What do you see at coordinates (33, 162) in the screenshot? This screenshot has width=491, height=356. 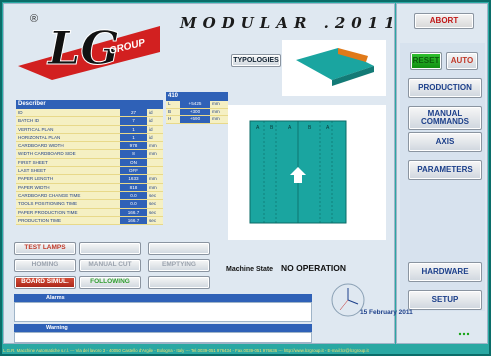 I see `describer-cell-k: FIRST SHEET` at bounding box center [33, 162].